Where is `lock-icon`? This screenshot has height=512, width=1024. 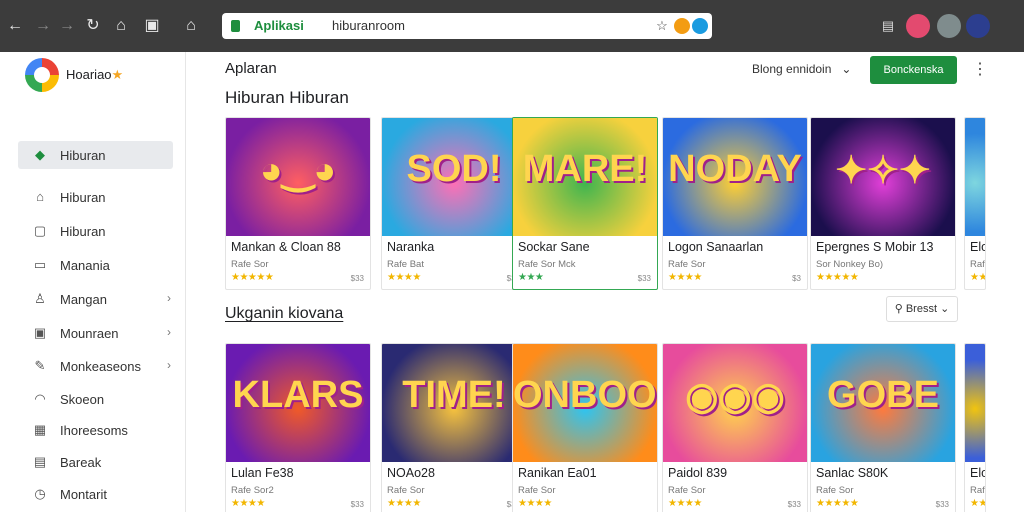
lock-icon is located at coordinates (235, 26).